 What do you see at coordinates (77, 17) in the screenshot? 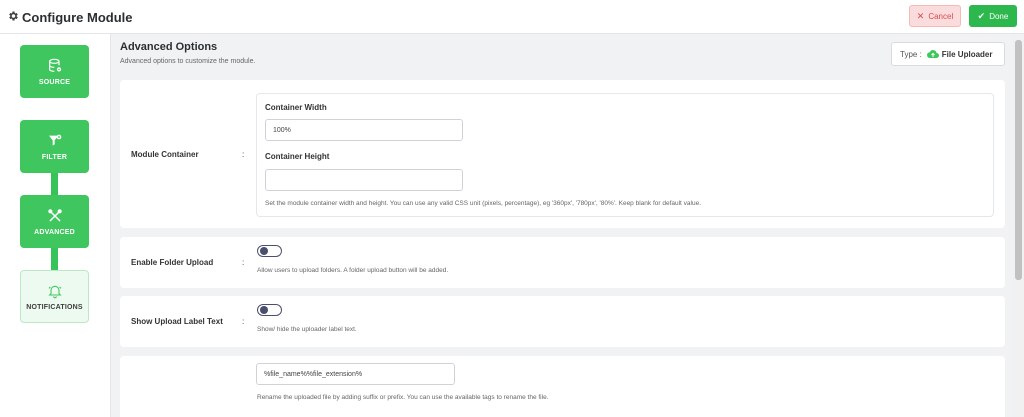
I see `page-title: Configure Module` at bounding box center [77, 17].